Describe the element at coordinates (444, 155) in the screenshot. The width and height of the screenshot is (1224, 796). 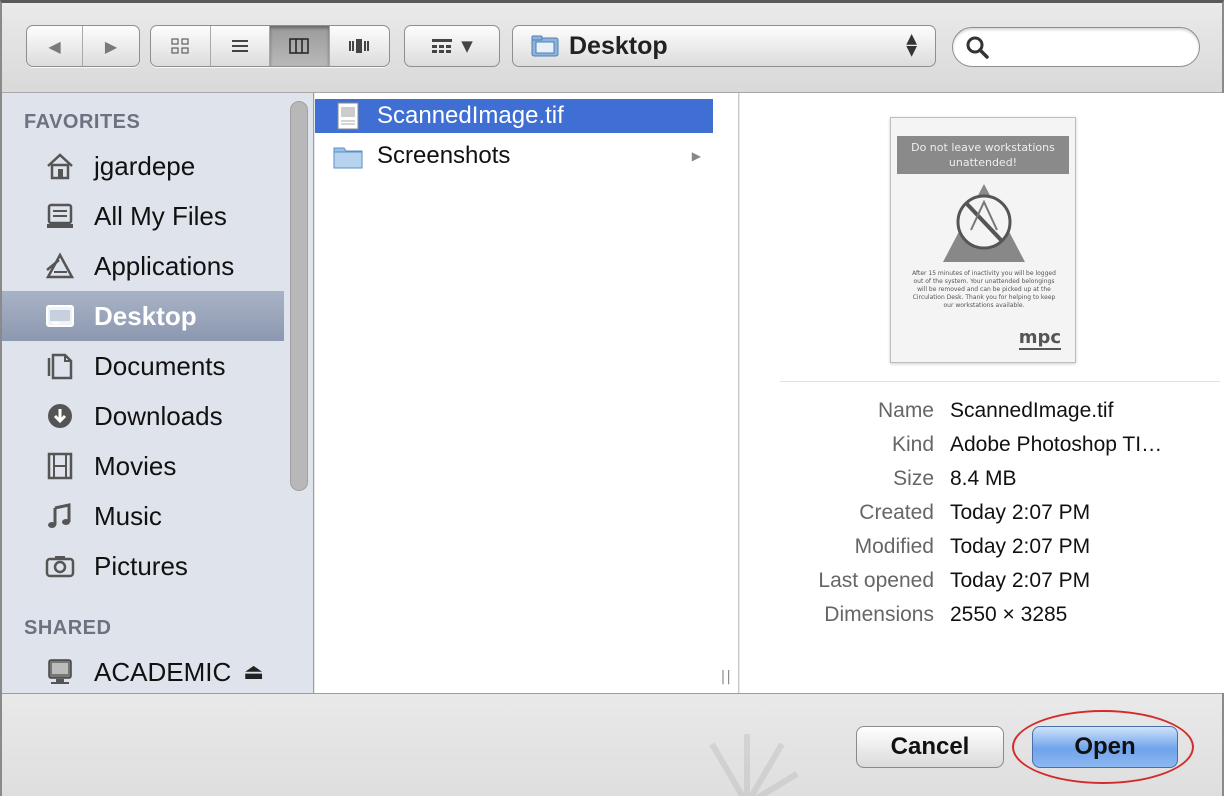
I see `file-name: Screenshots` at that location.